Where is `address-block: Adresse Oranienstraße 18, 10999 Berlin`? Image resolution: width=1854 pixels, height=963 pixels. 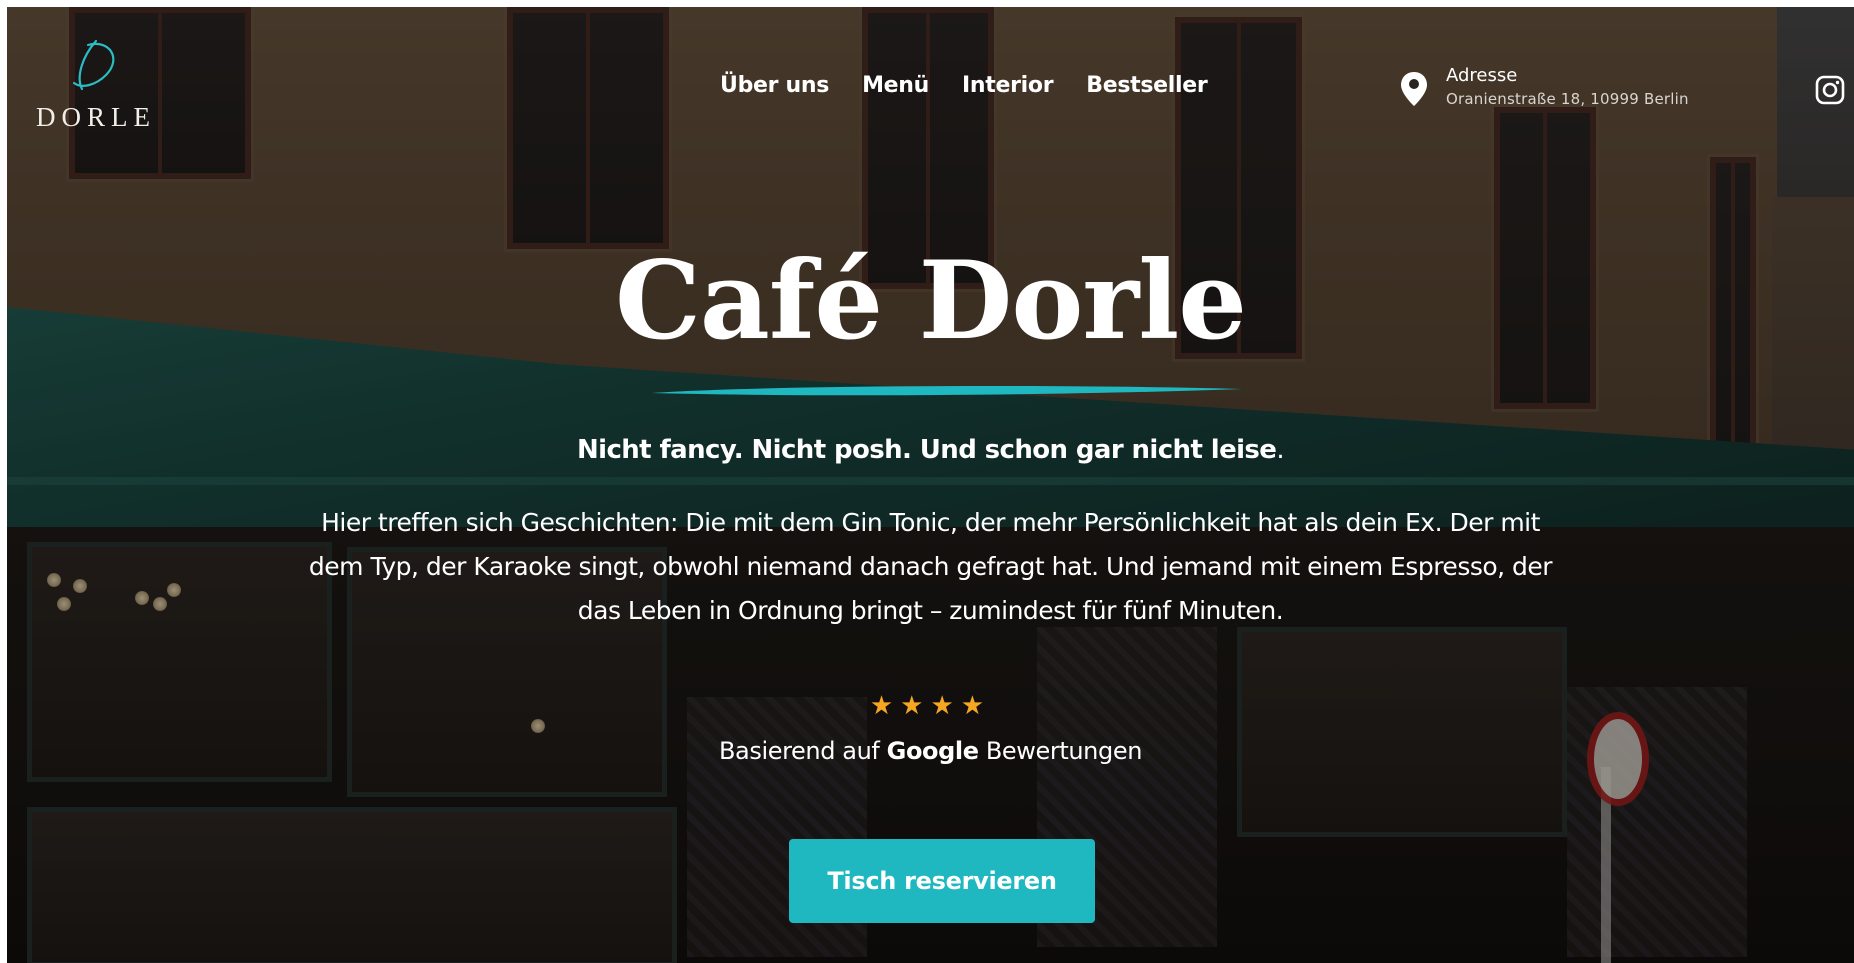
address-block: Adresse Oranienstraße 18, 10999 Berlin is located at coordinates (1544, 86).